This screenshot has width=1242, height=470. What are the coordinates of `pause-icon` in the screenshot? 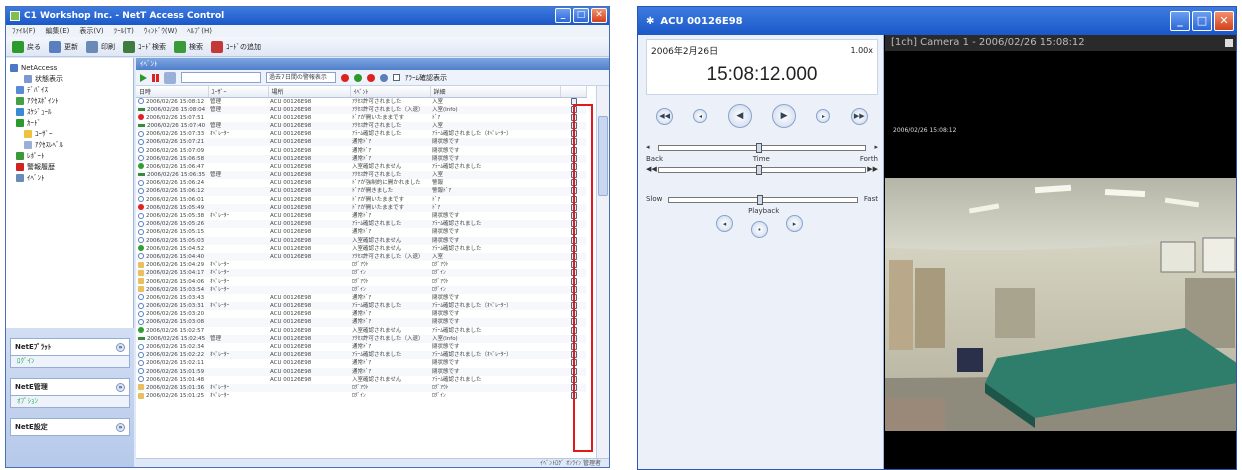 It's located at (155, 77).